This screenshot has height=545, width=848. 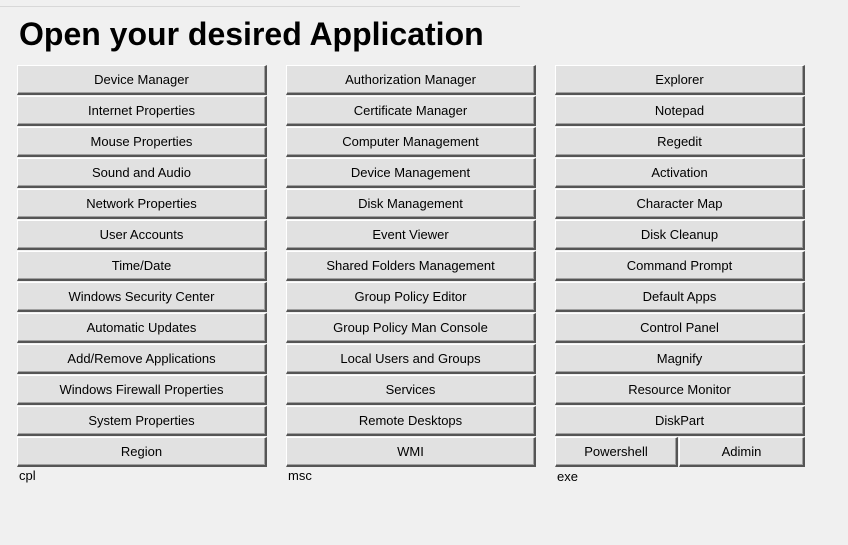 I want to click on system-properties-button: System Properties, so click(x=142, y=421).